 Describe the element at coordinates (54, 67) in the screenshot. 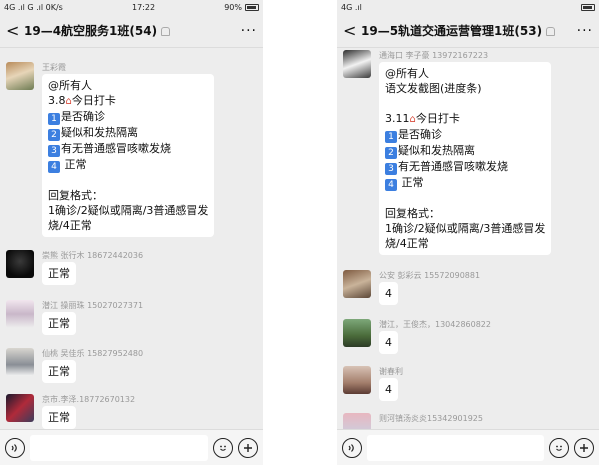

I see `sender-name: 王彩霞` at that location.